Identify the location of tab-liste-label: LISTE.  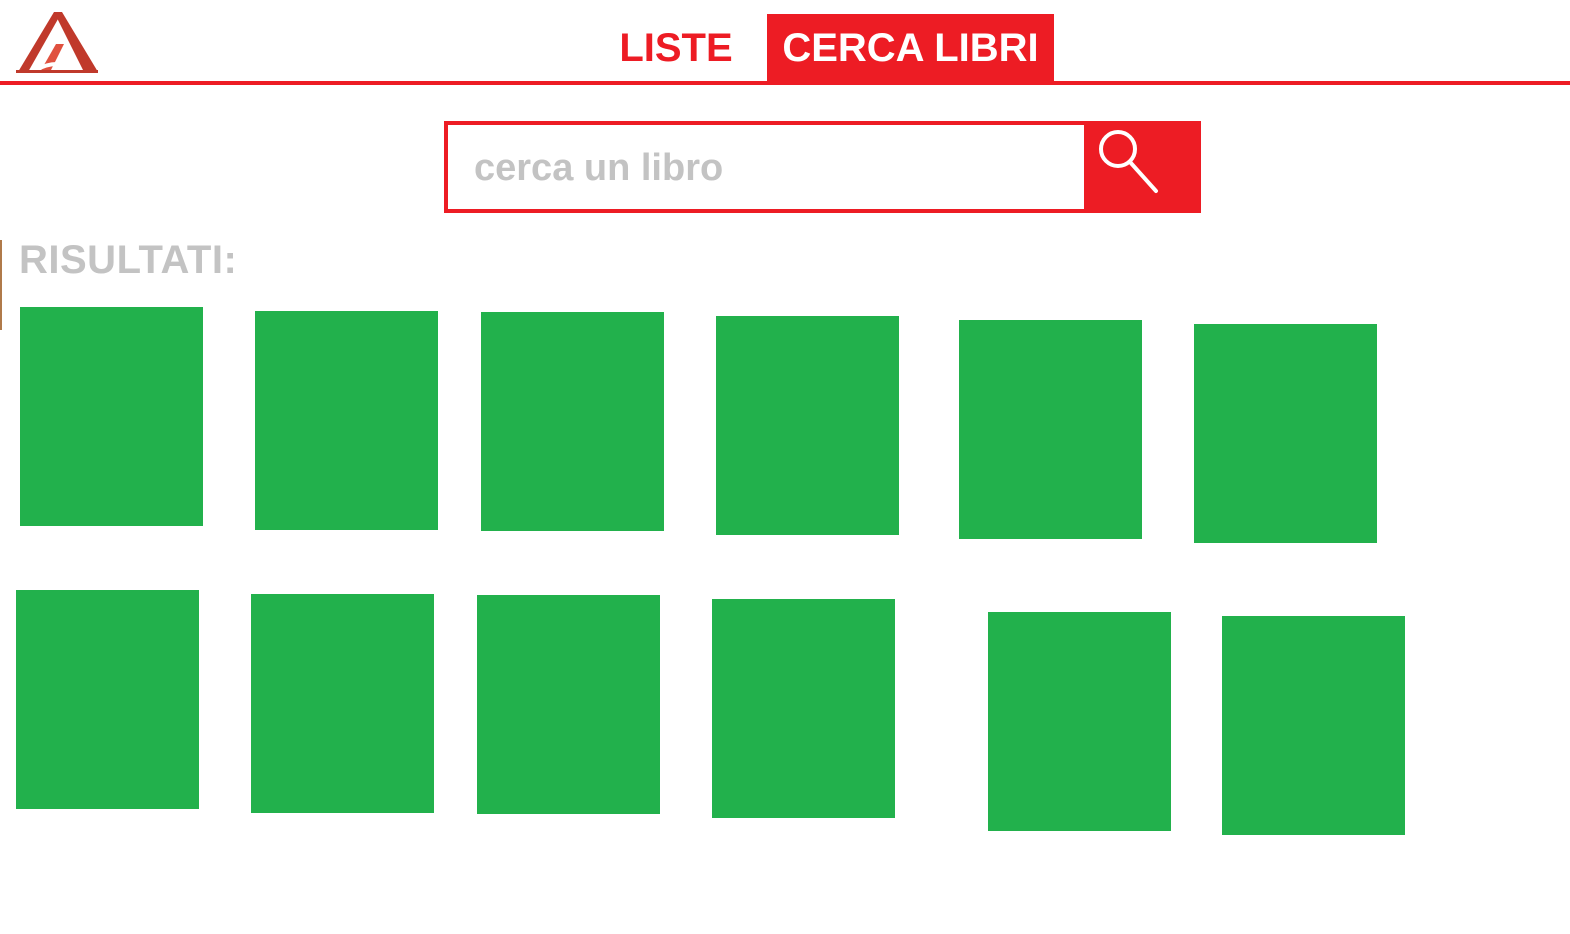
(676, 47).